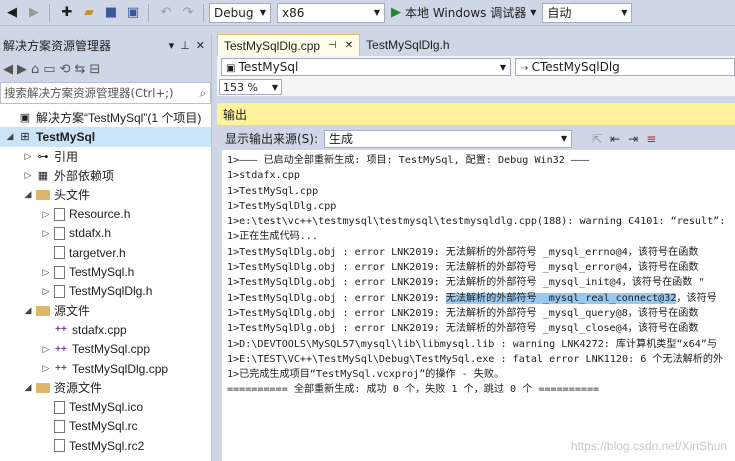  I want to click on tree-item: ◢ ⊞ TestMySql, so click(105, 137).